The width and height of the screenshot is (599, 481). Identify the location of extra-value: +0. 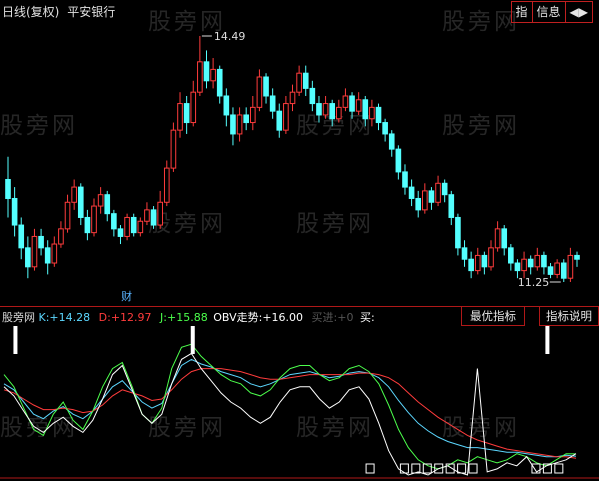
(345, 317).